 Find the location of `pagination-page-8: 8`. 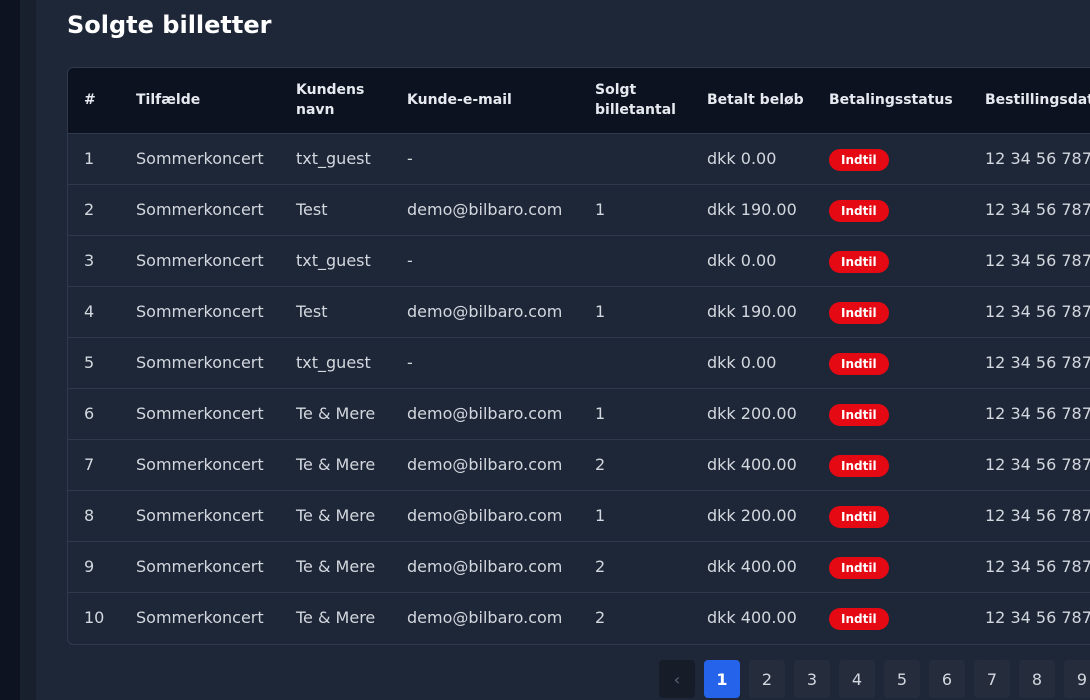

pagination-page-8: 8 is located at coordinates (1037, 679).